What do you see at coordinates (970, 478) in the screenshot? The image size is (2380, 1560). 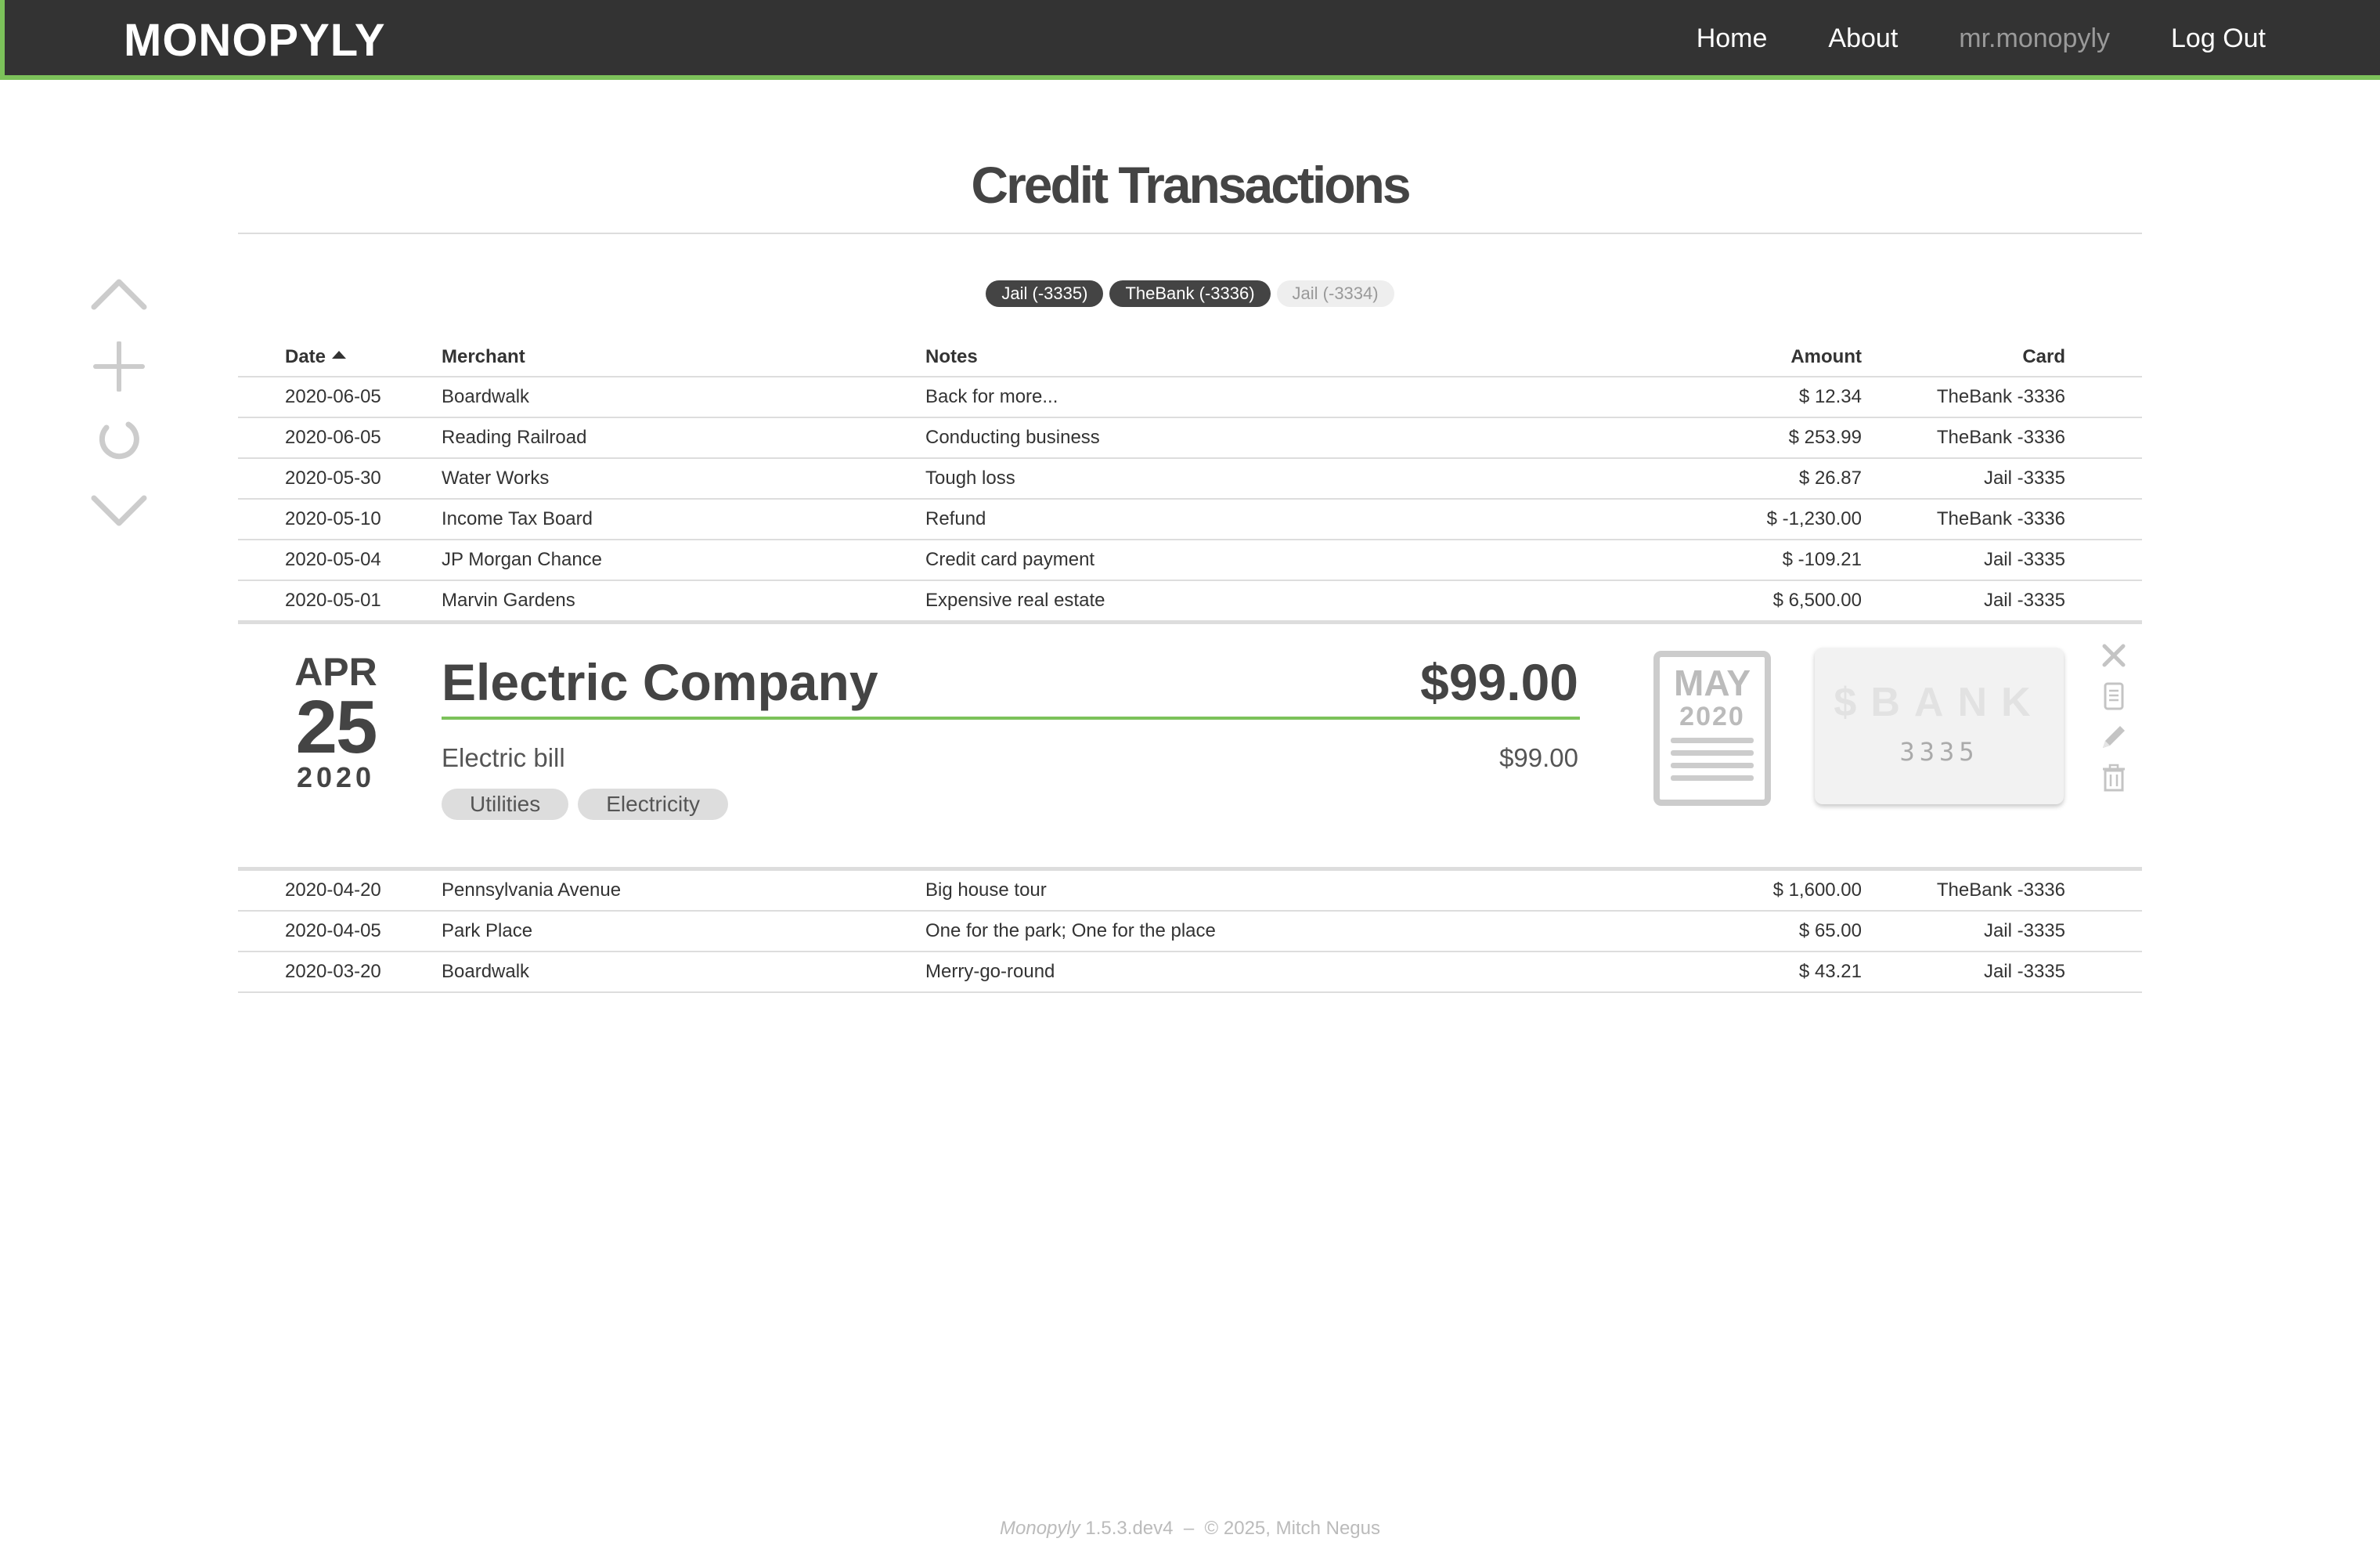 I see `row-notes: Tough loss` at bounding box center [970, 478].